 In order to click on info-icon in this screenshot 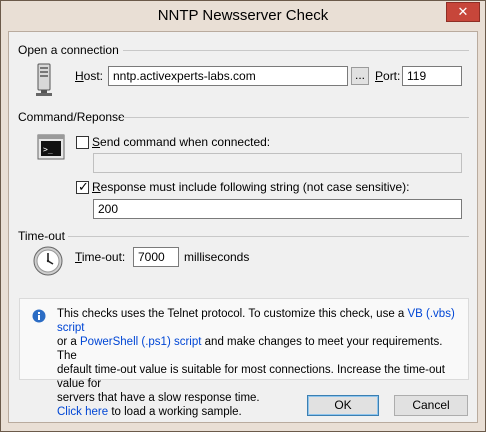, I will do `click(39, 316)`.